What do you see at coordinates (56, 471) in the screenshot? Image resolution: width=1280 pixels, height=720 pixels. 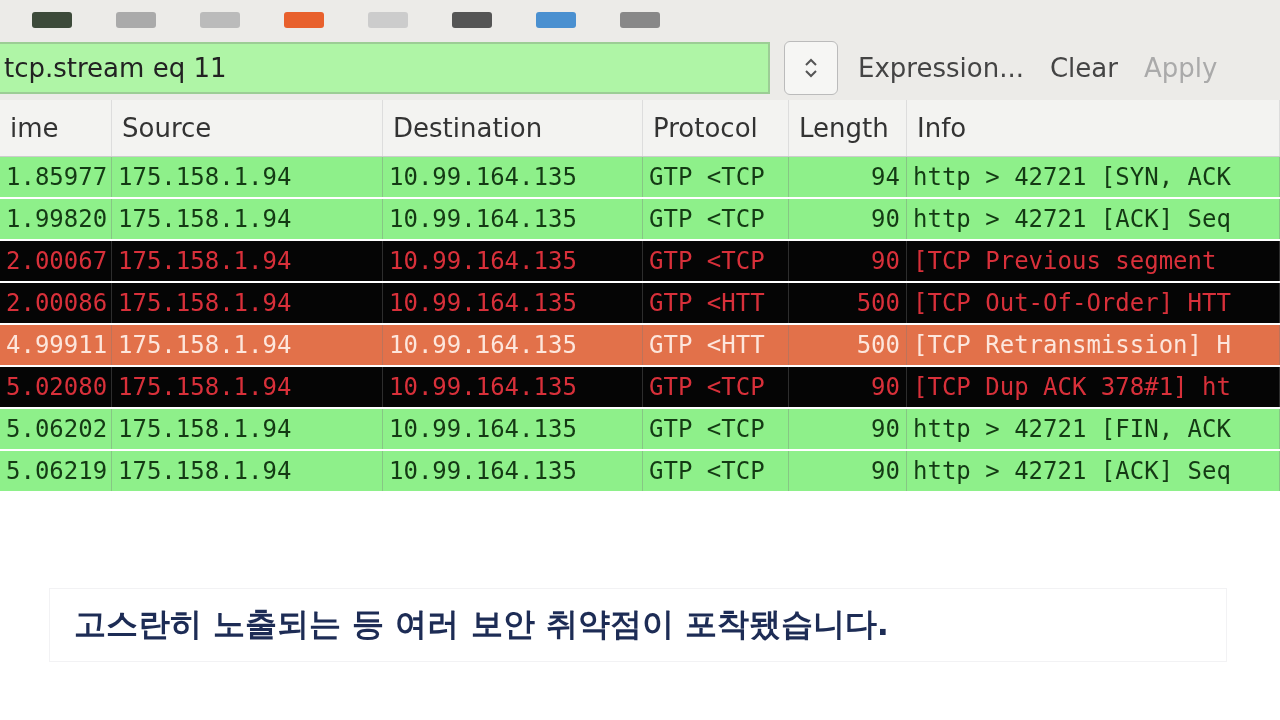 I see `table-cell: 5.06219` at bounding box center [56, 471].